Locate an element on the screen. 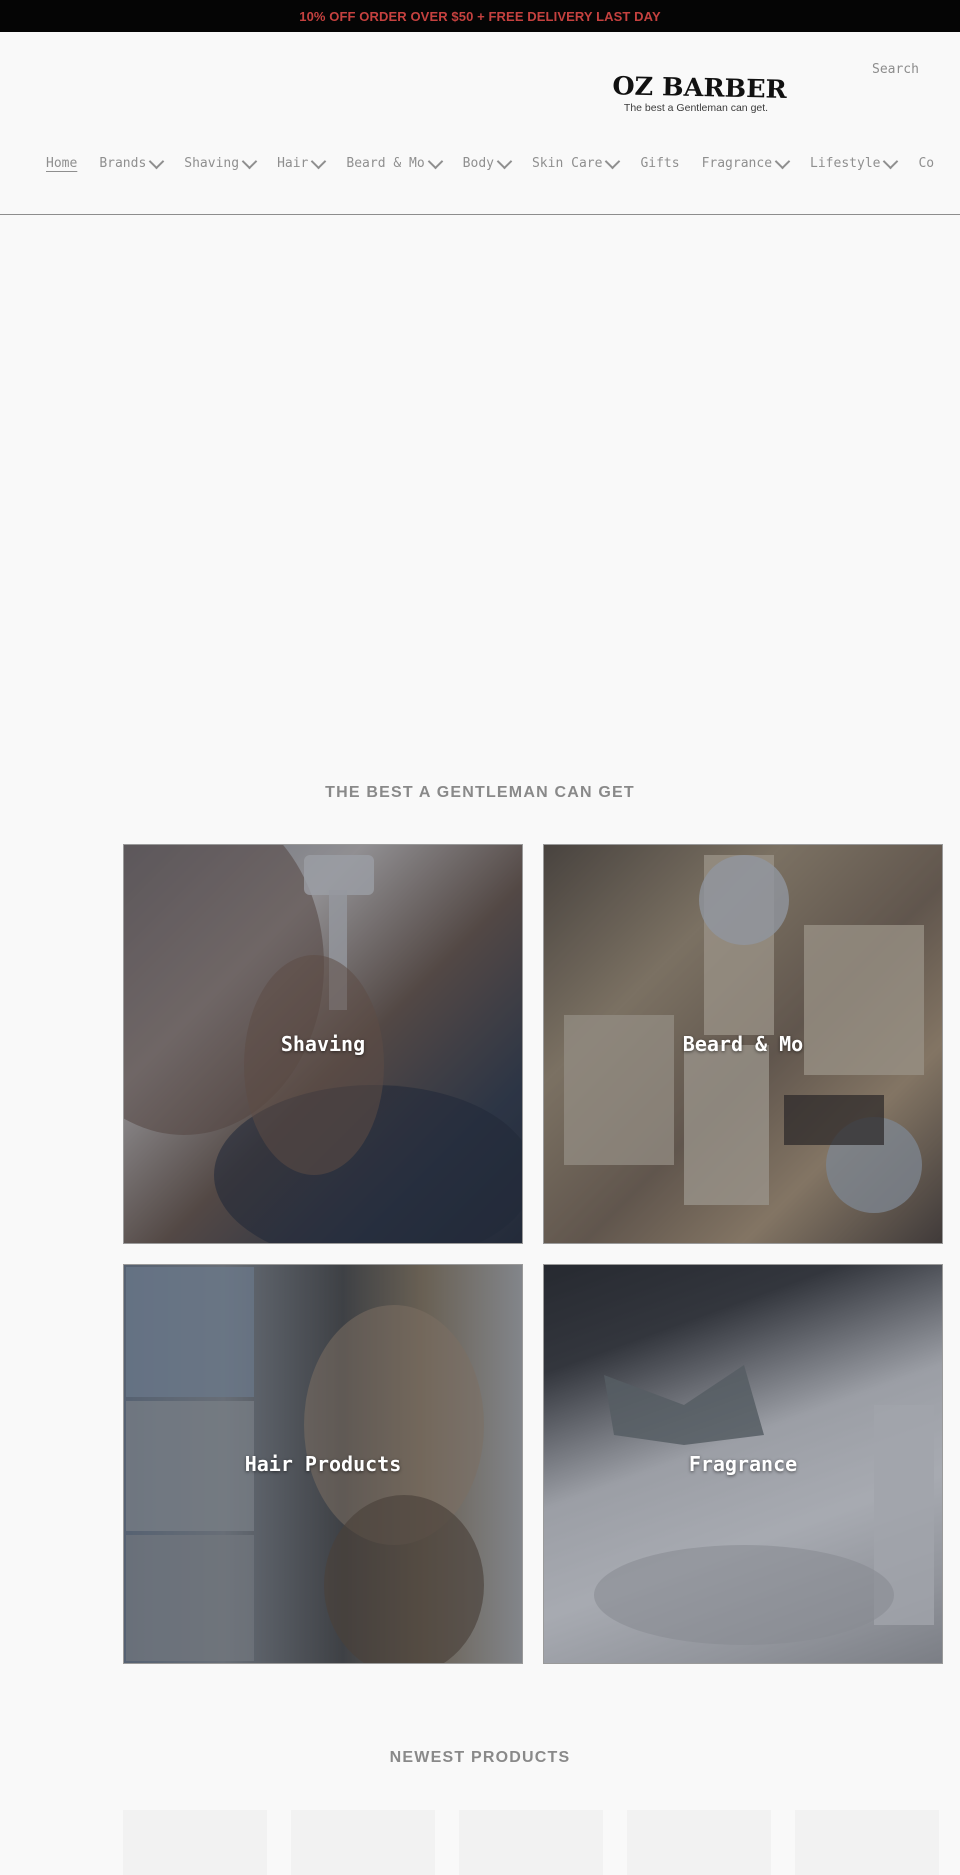 Image resolution: width=960 pixels, height=1875 pixels. tile-label: Hair Products is located at coordinates (323, 1464).